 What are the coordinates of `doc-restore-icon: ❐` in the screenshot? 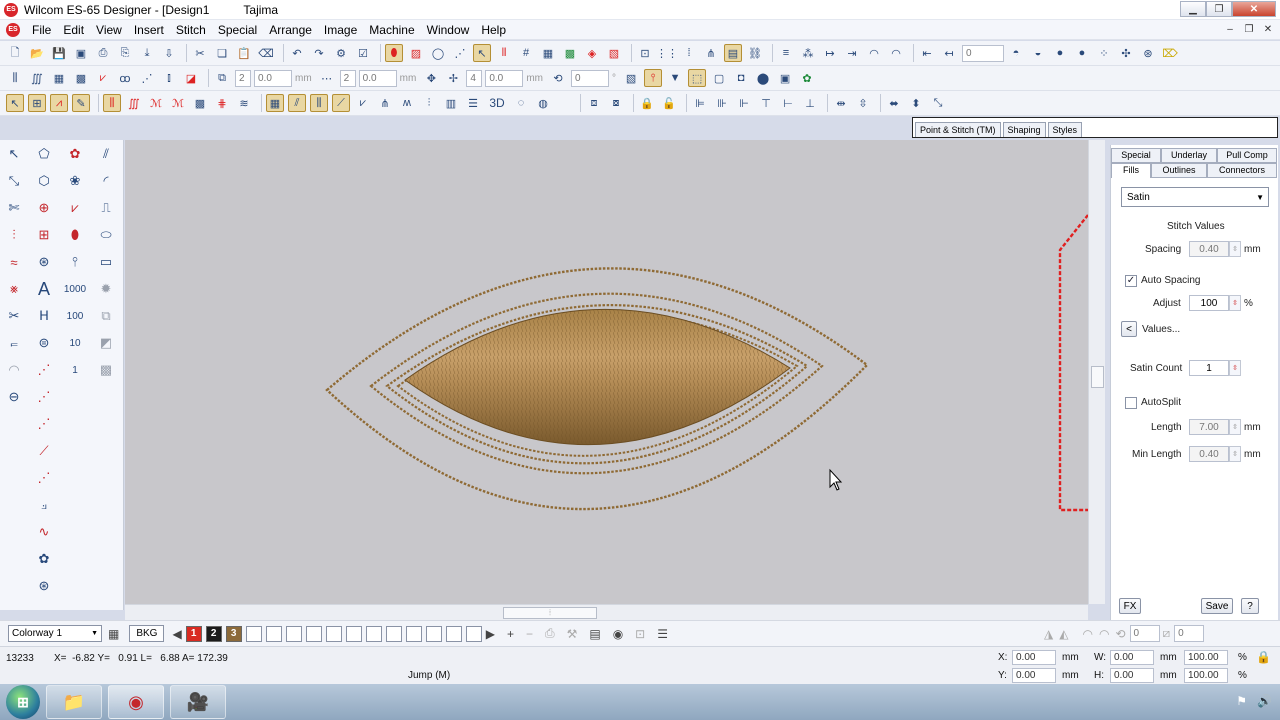 It's located at (1249, 29).